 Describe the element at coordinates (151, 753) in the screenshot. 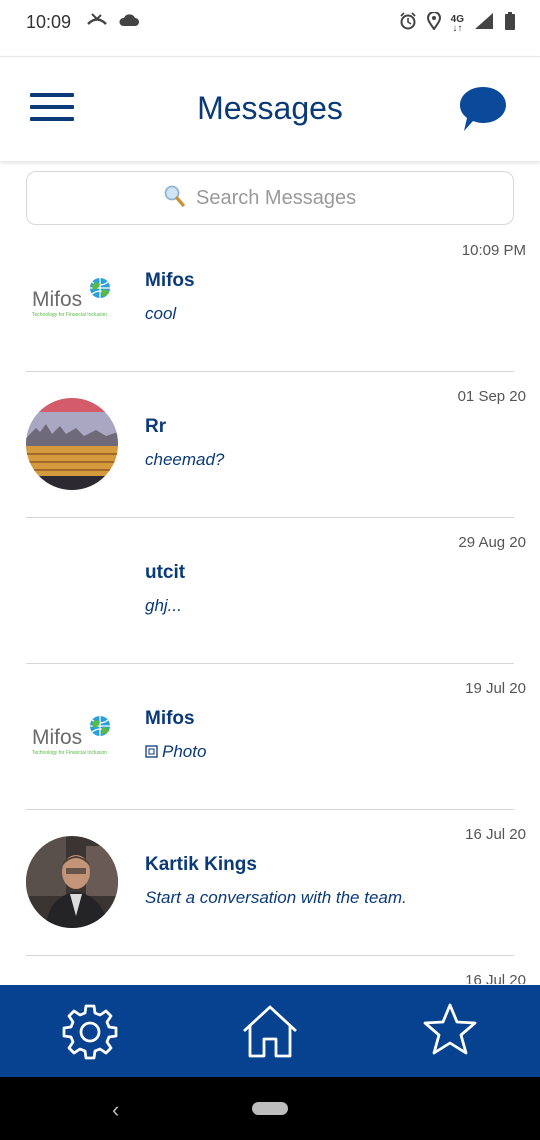

I see `image-icon` at that location.